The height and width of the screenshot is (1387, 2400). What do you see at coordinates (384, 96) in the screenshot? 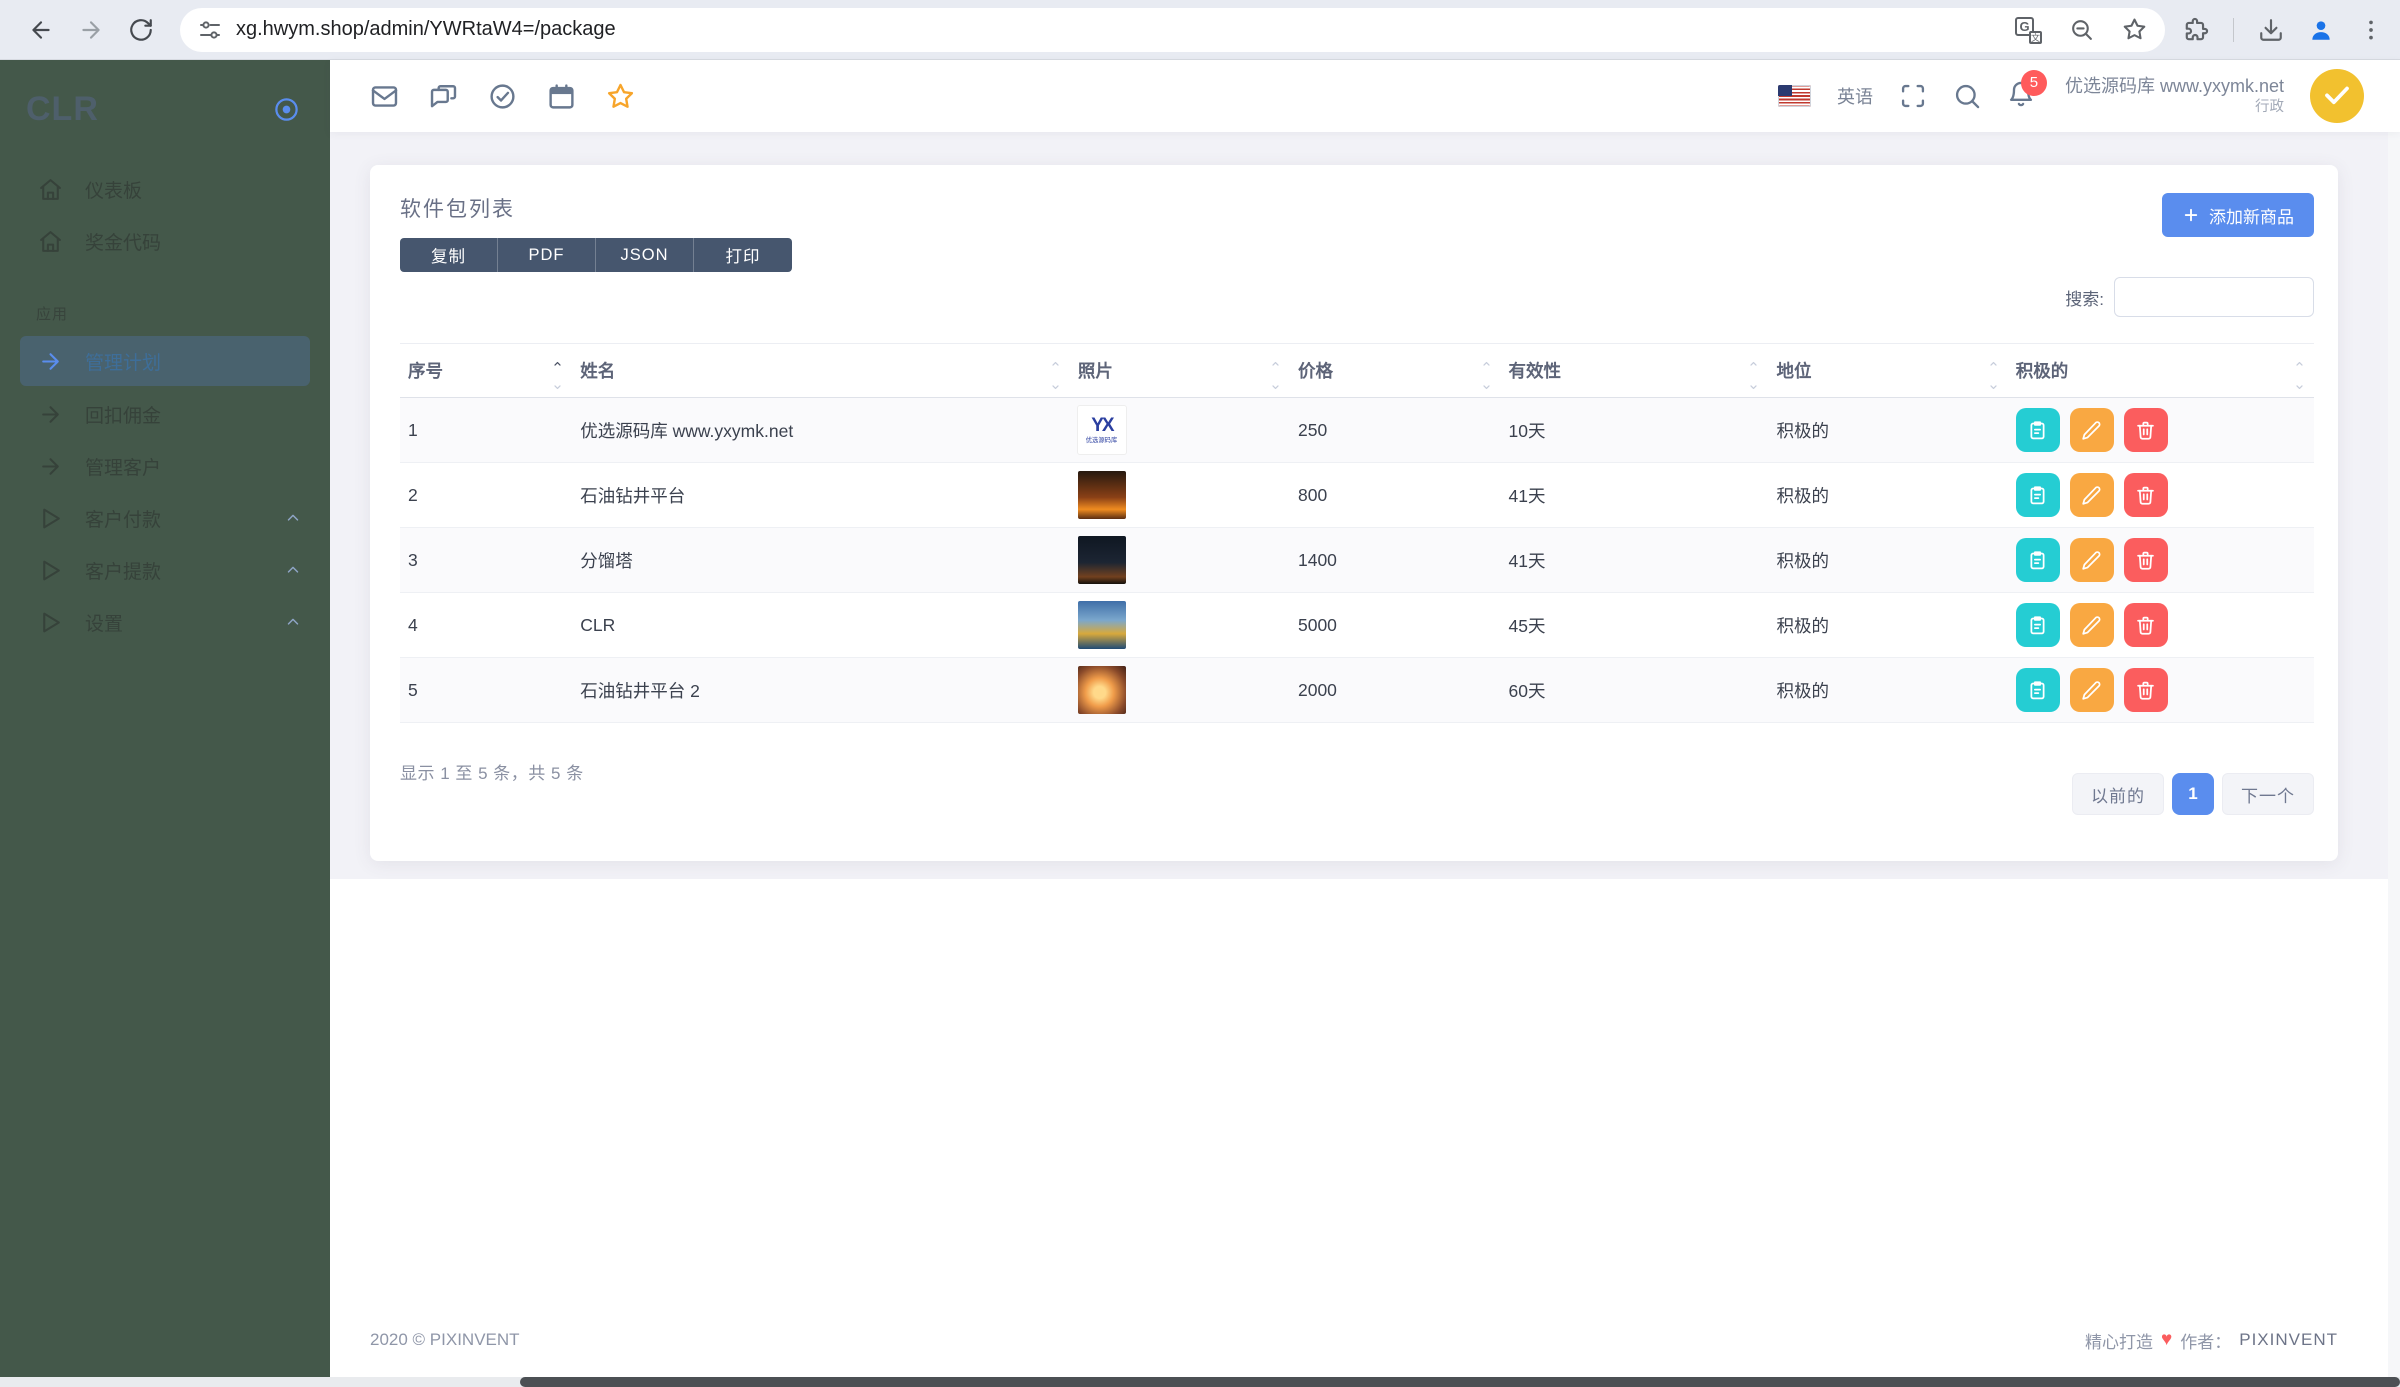
I see `mail-icon` at bounding box center [384, 96].